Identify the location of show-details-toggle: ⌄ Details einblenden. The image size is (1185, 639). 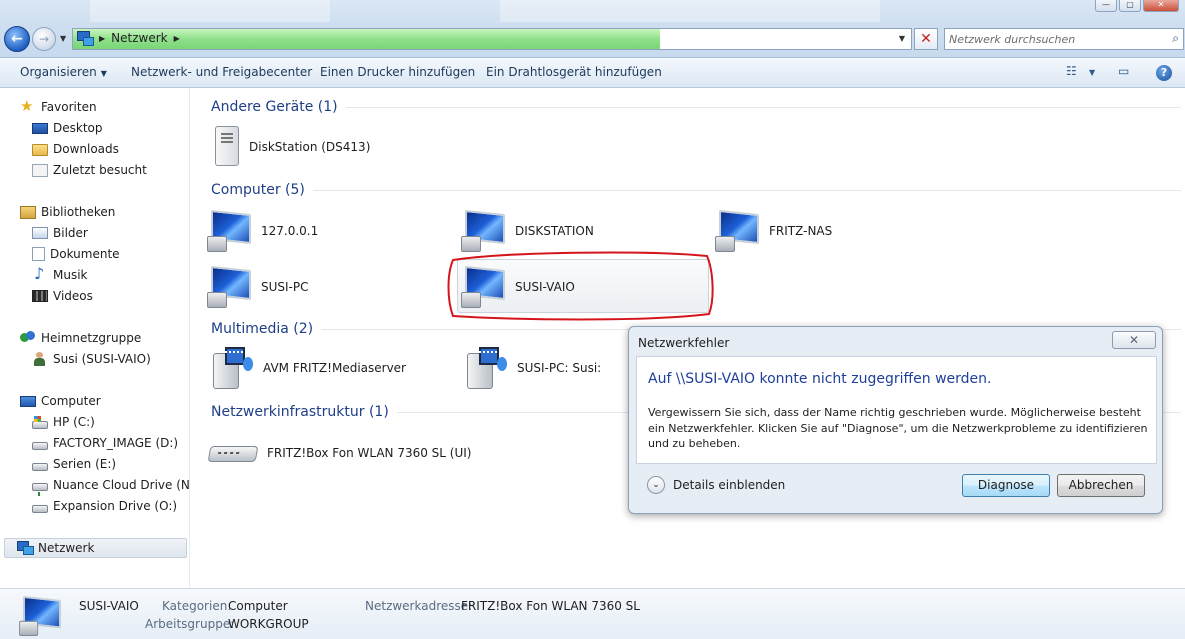
(716, 485).